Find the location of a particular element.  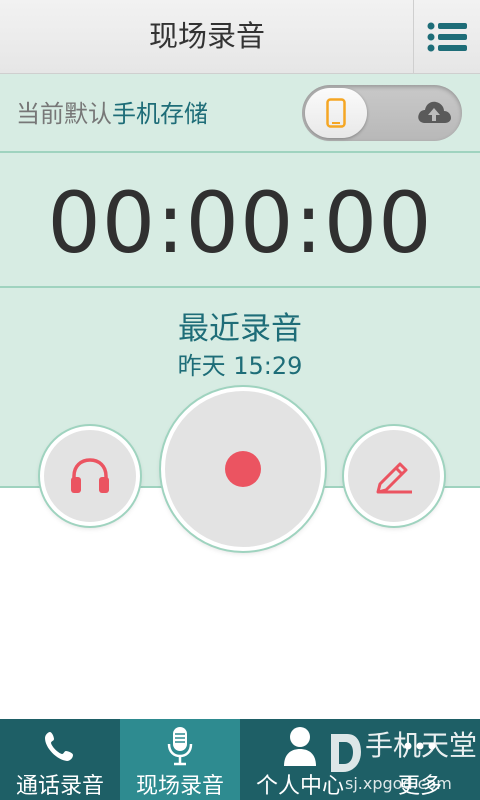

headphones-icon is located at coordinates (90, 475).